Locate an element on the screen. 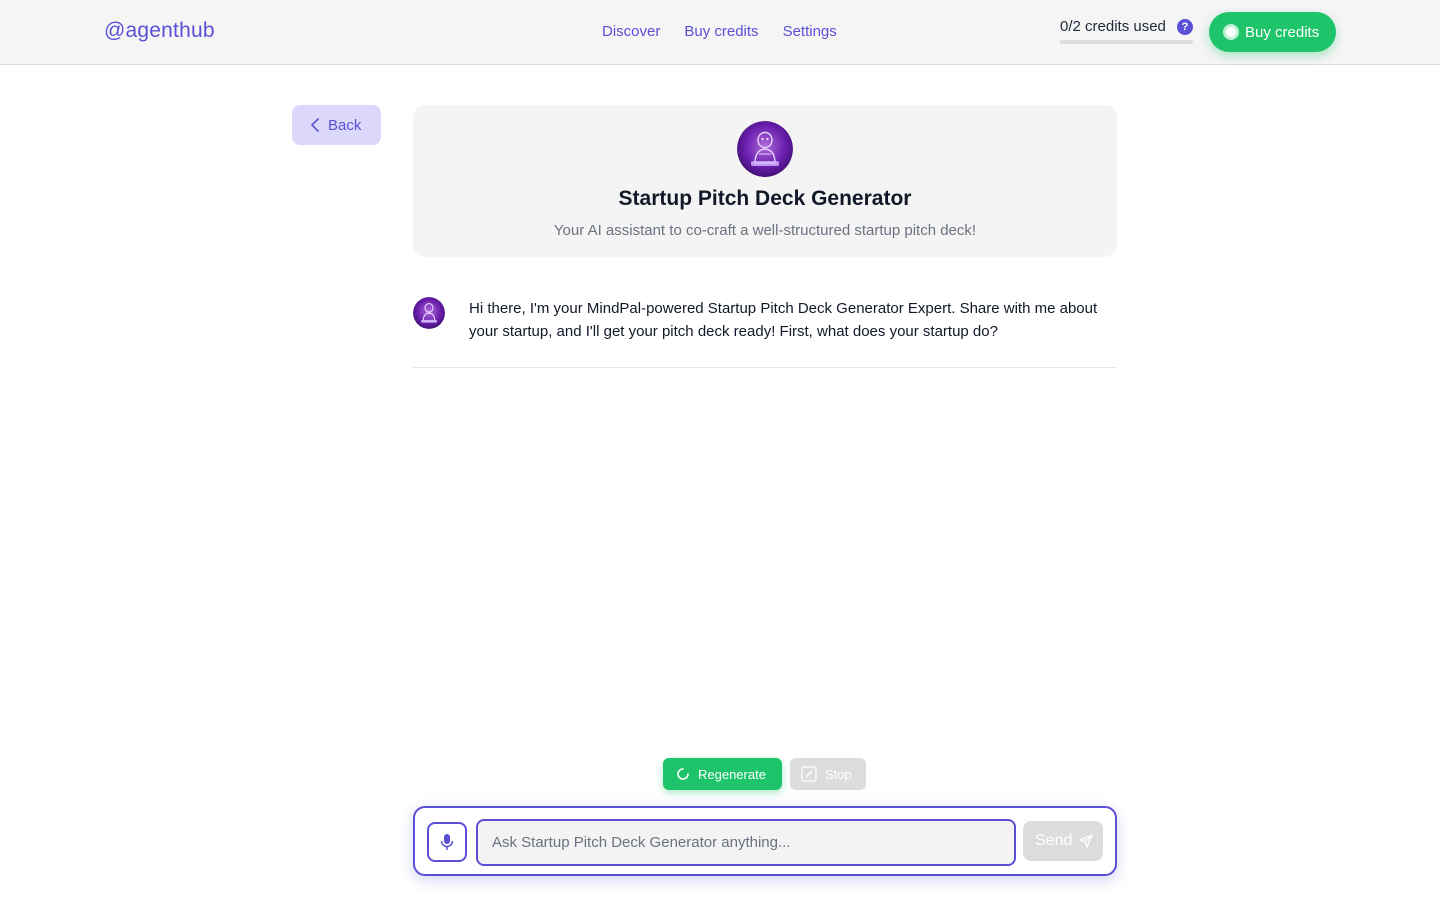 The width and height of the screenshot is (1440, 900). credits-progress-bar is located at coordinates (1126, 42).